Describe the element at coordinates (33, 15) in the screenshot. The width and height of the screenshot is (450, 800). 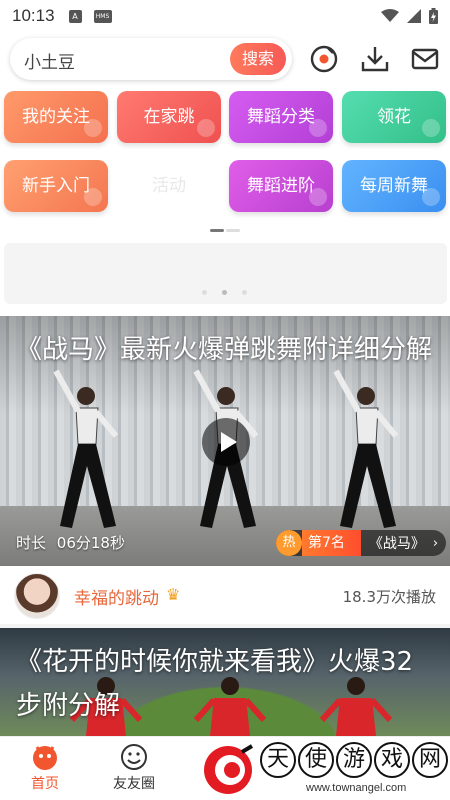
I see `status-time: 10:13` at that location.